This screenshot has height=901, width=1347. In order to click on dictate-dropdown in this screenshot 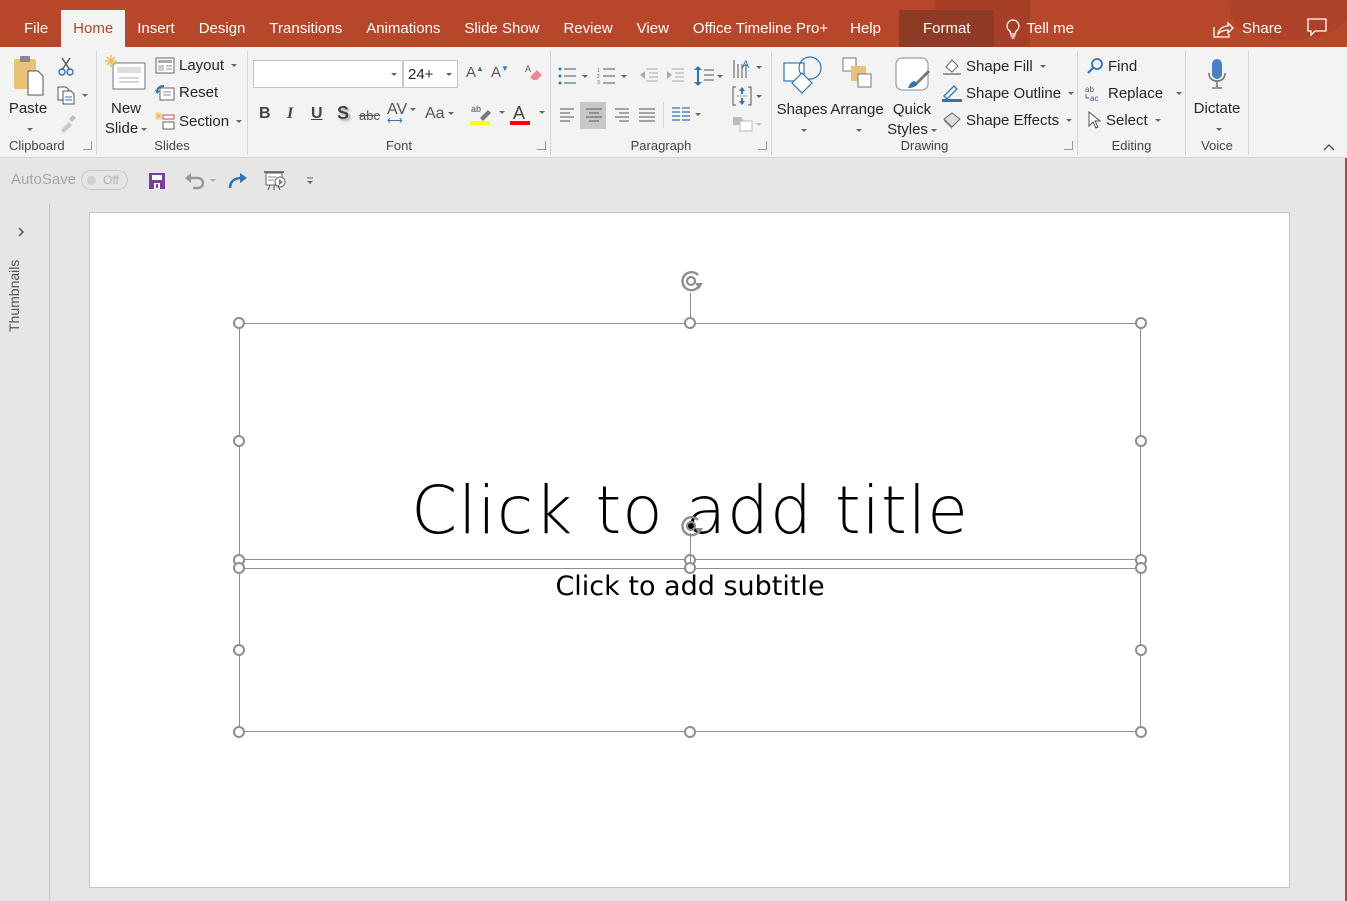, I will do `click(1217, 129)`.